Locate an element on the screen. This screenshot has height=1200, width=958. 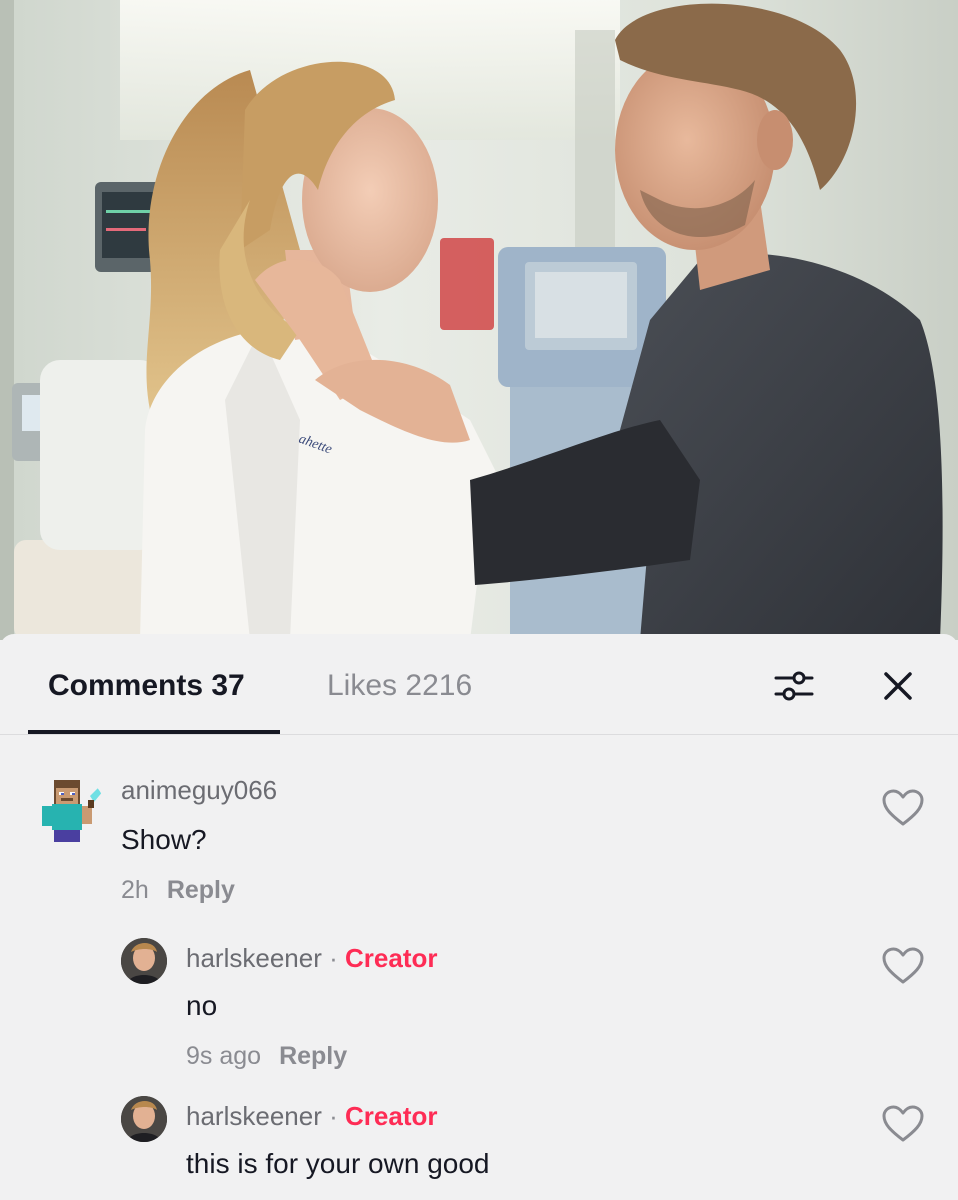
filter-button is located at coordinates (794, 686).